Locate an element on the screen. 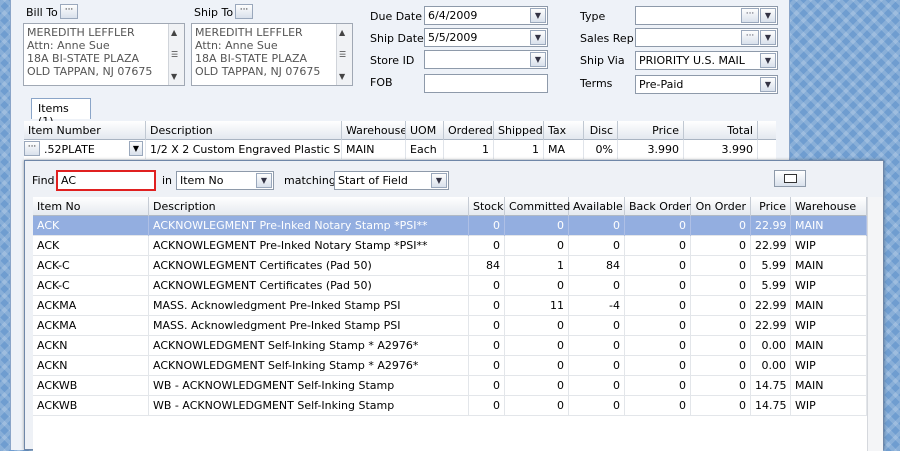  lookup-col-back-order: Back Order is located at coordinates (658, 206).